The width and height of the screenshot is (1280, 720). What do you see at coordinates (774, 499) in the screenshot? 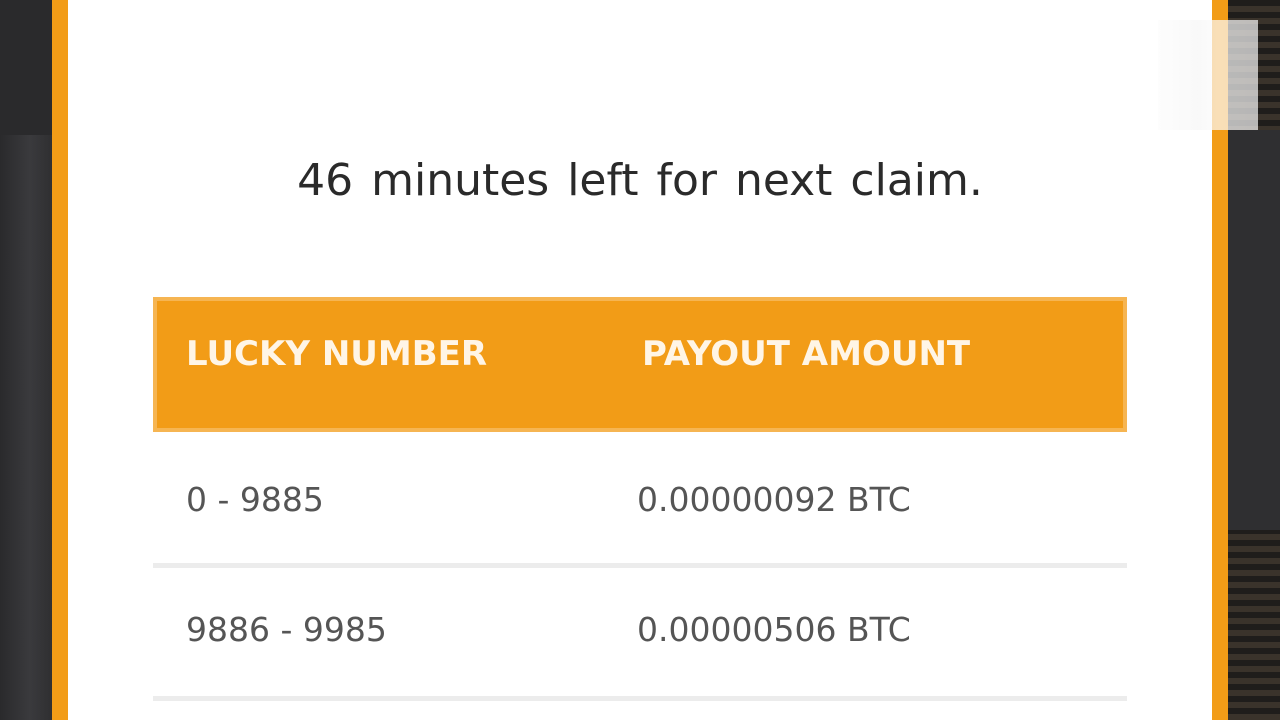
I see `payout-amount-cell: 0.00000092 BTC` at bounding box center [774, 499].